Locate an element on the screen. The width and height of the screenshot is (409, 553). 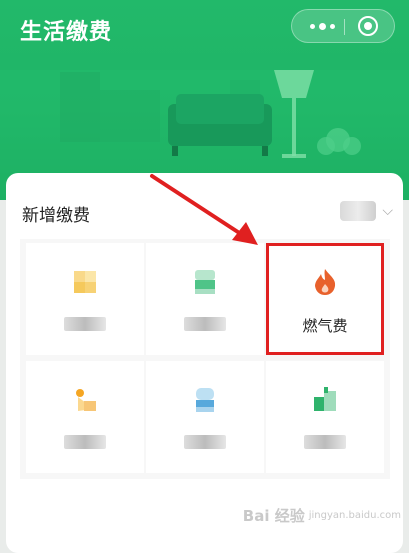
chevron-down-icon: ⌵ is located at coordinates (387, 211).